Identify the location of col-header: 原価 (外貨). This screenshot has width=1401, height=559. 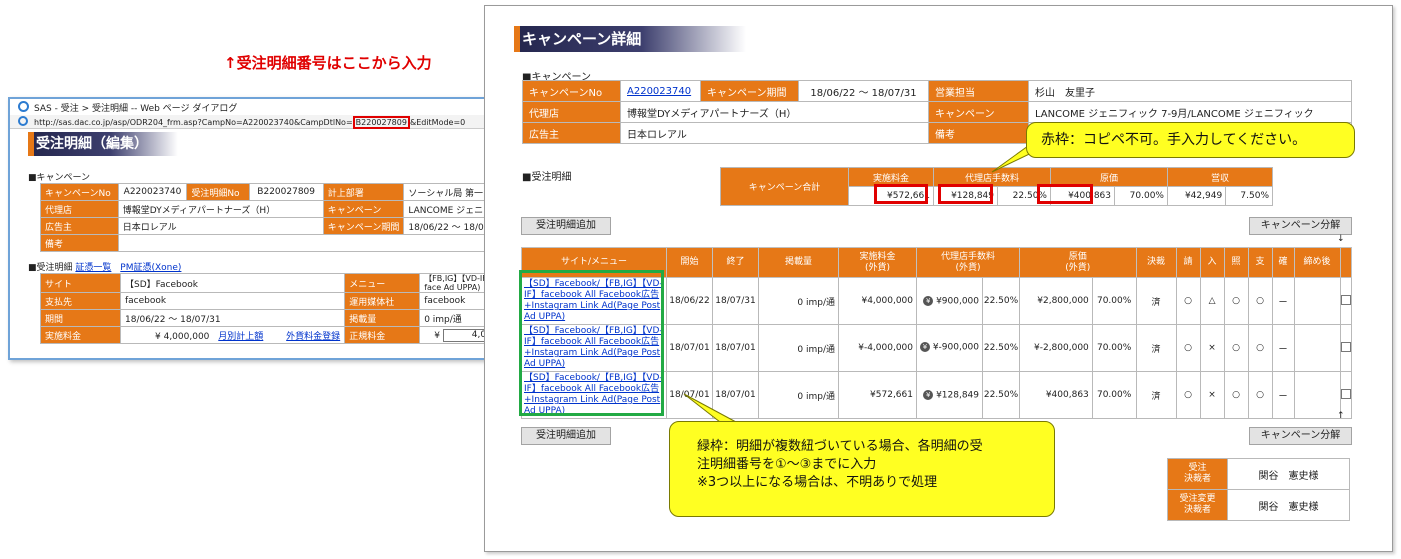
(1078, 262).